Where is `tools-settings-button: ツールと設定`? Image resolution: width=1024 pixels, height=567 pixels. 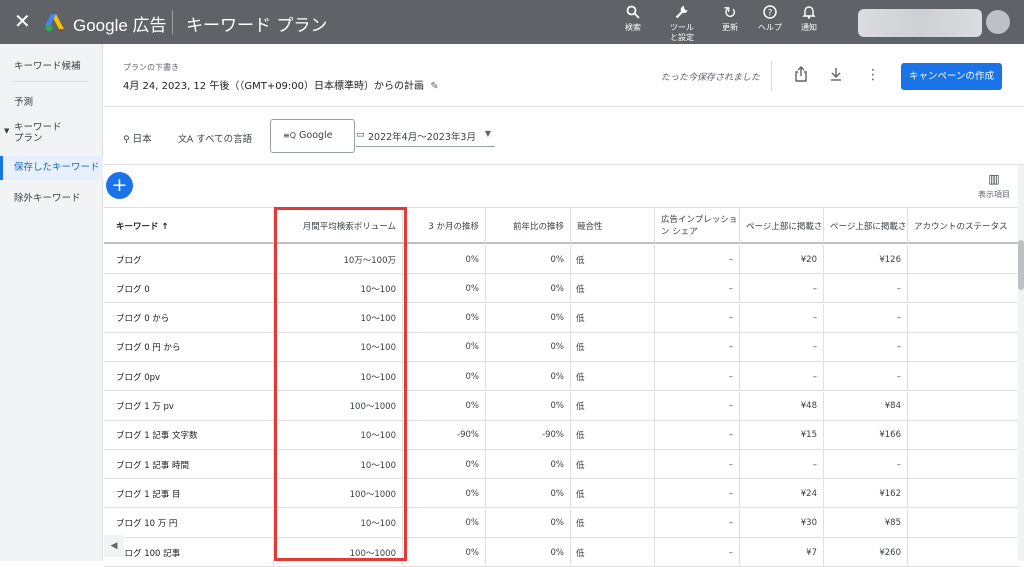
tools-settings-button: ツールと設定 is located at coordinates (682, 24).